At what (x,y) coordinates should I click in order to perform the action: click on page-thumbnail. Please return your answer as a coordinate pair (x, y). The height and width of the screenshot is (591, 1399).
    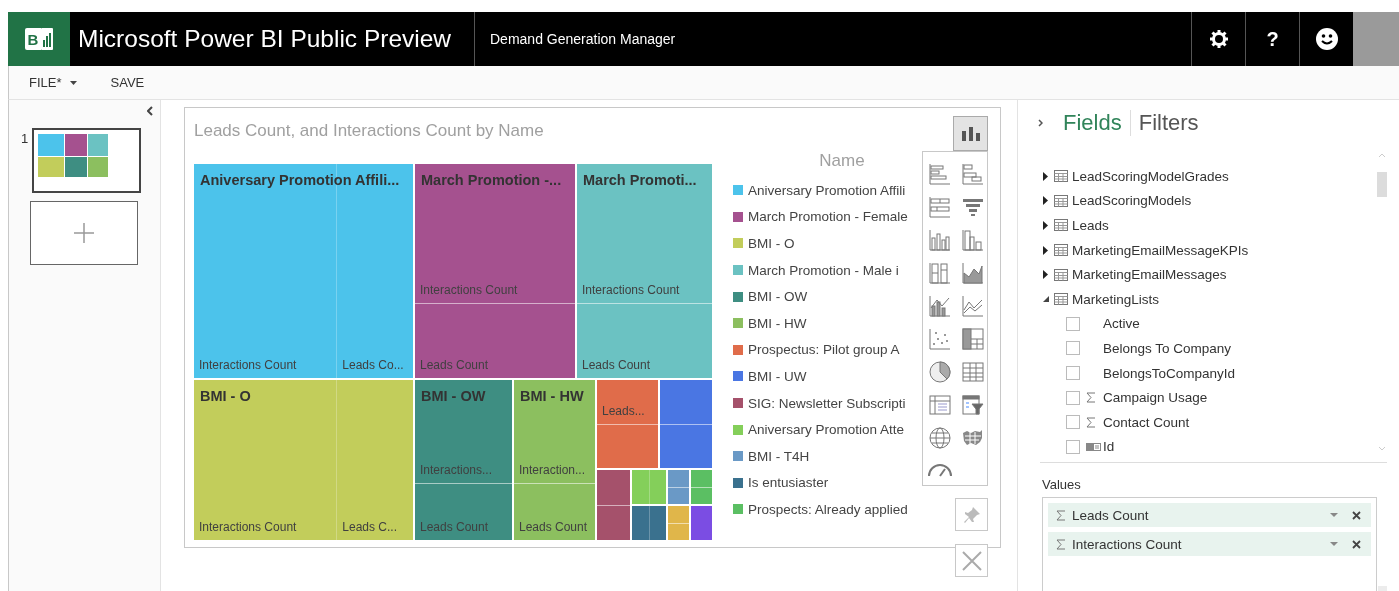
    Looking at the image, I should click on (86, 160).